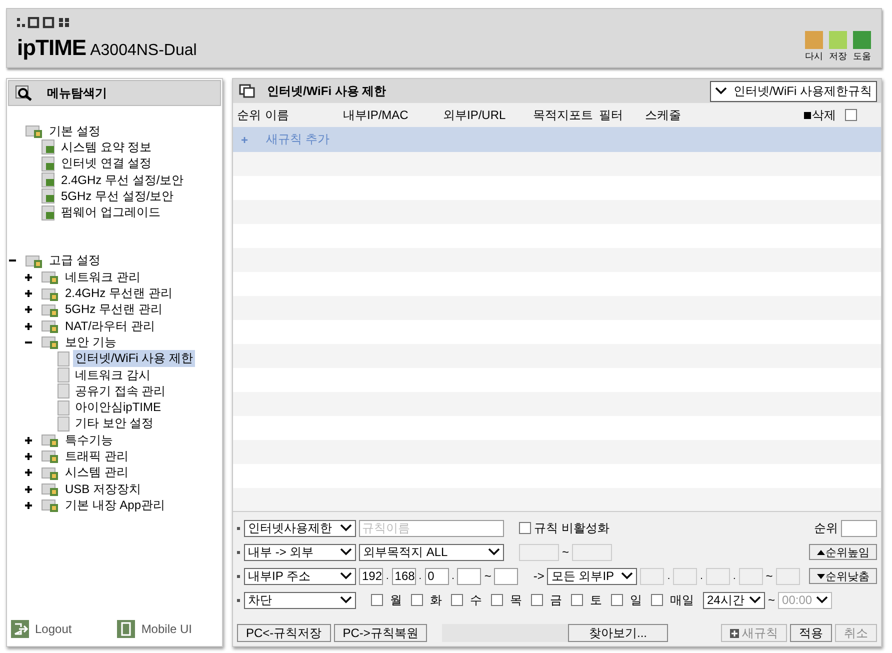 This screenshot has width=892, height=653. What do you see at coordinates (106, 147) in the screenshot?
I see `tree-item: 시스템 요약 정보` at bounding box center [106, 147].